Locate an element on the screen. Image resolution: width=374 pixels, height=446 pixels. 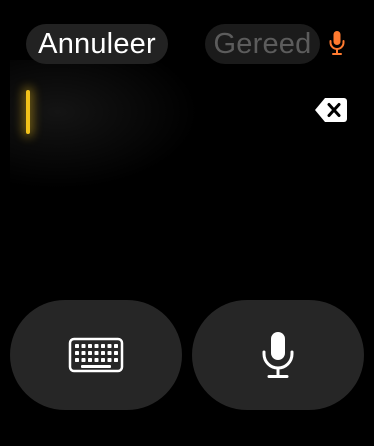
microphone-icon is located at coordinates (278, 355).